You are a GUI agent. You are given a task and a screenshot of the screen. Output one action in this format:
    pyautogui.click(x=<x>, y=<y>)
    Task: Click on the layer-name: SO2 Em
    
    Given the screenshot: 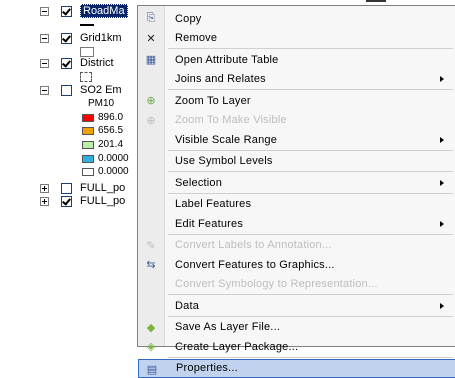 What is the action you would take?
    pyautogui.click(x=101, y=90)
    